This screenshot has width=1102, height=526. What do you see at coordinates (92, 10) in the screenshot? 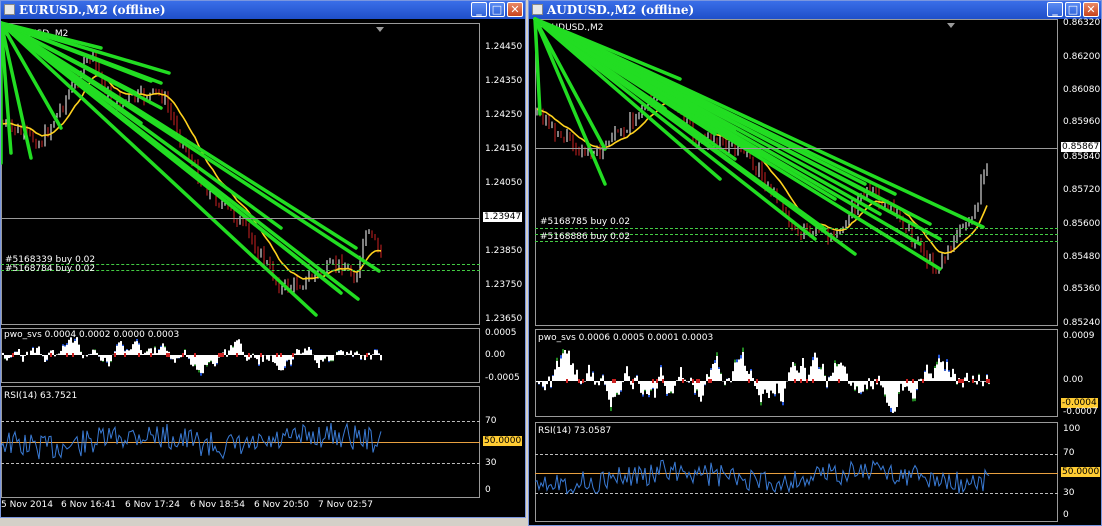
I see `window-title: EURUSD.,M2 (offline)` at bounding box center [92, 10].